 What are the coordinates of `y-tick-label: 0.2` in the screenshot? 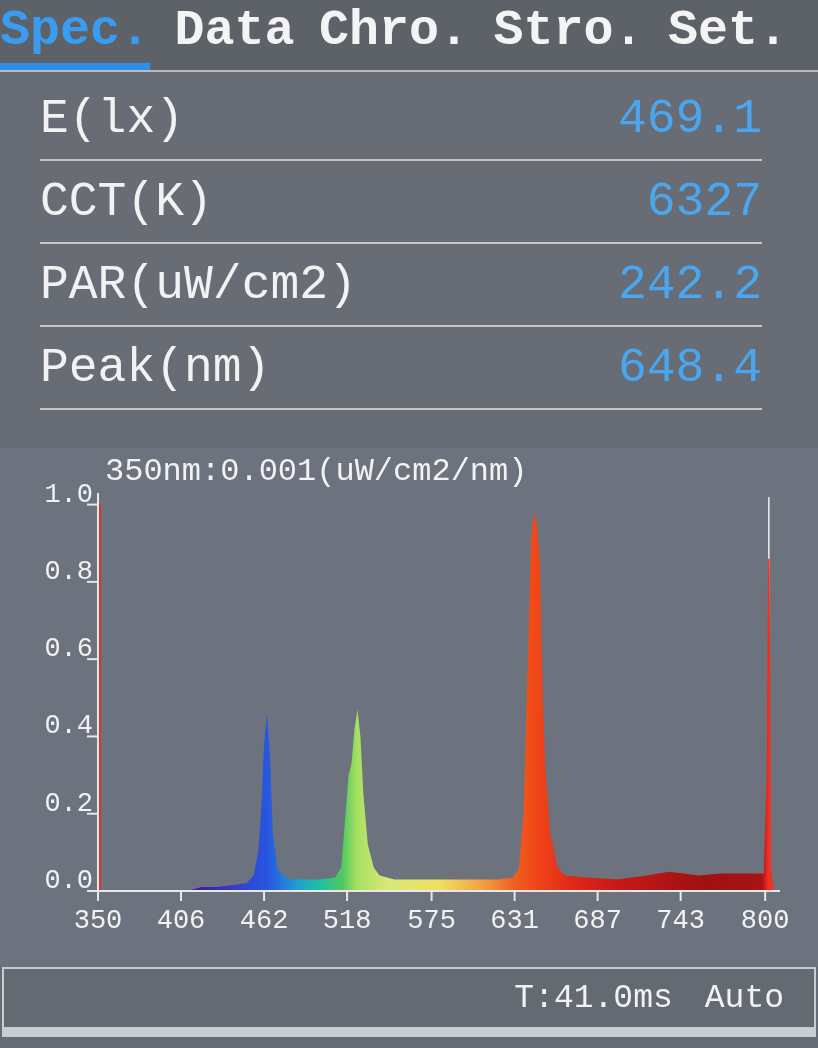 It's located at (68, 803).